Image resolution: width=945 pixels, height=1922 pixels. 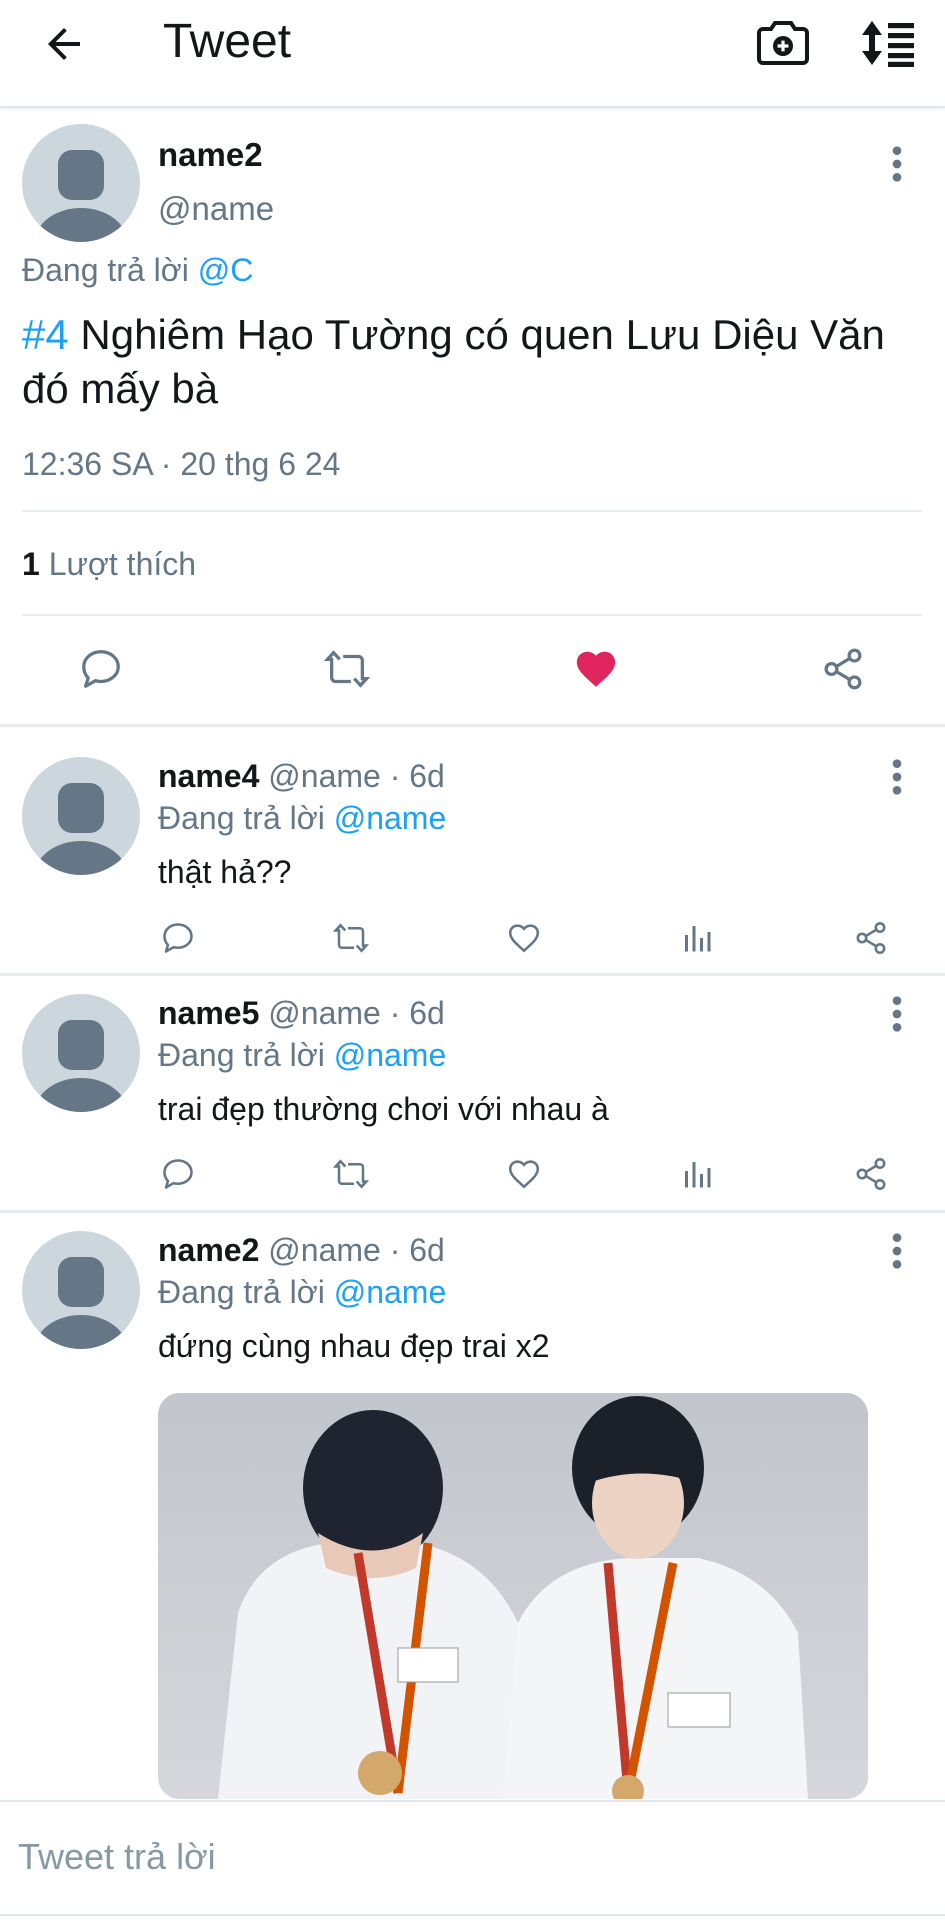 I want to click on likes-number: 1, so click(x=31, y=564).